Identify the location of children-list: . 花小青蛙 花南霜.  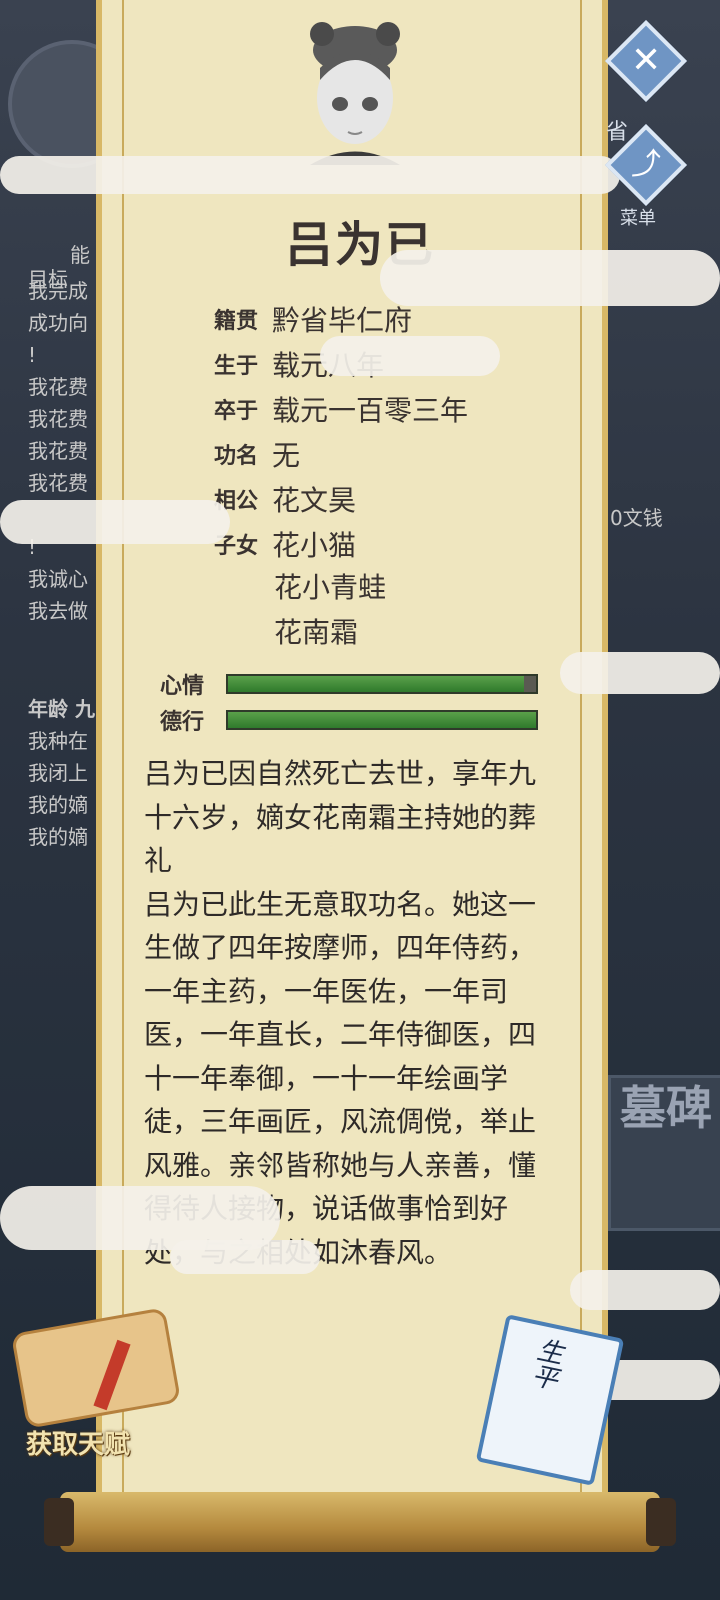
(330, 587).